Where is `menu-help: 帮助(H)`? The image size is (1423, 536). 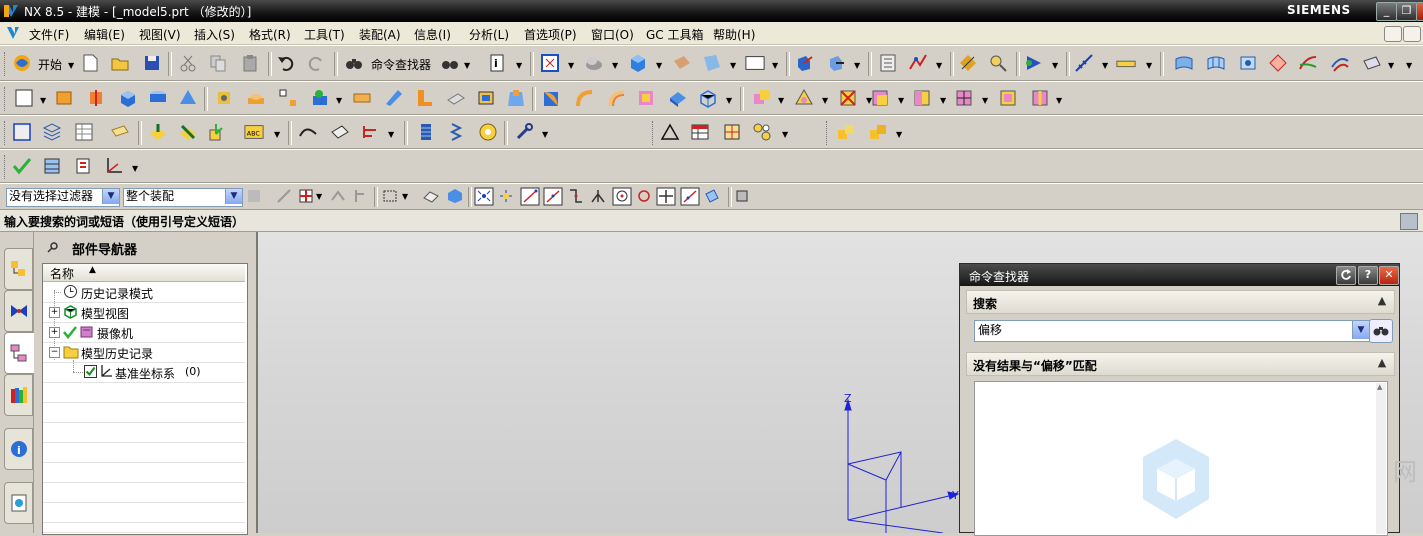
menu-help: 帮助(H) is located at coordinates (734, 34).